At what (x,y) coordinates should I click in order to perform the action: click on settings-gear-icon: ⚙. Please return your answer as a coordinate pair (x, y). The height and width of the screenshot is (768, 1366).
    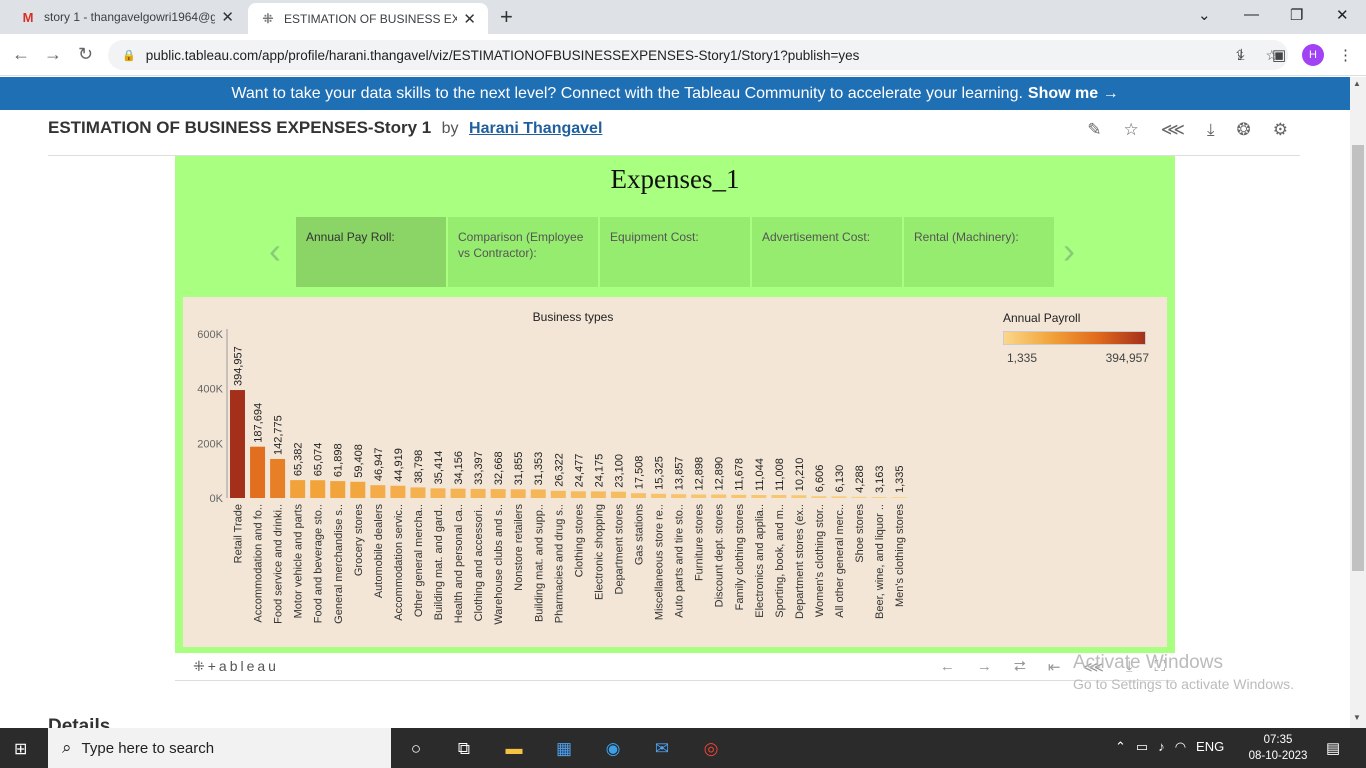
    Looking at the image, I should click on (1280, 130).